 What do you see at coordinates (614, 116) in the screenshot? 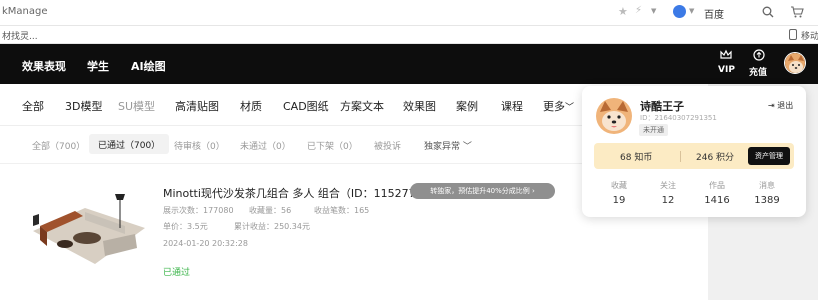
I see `profile-avatar` at bounding box center [614, 116].